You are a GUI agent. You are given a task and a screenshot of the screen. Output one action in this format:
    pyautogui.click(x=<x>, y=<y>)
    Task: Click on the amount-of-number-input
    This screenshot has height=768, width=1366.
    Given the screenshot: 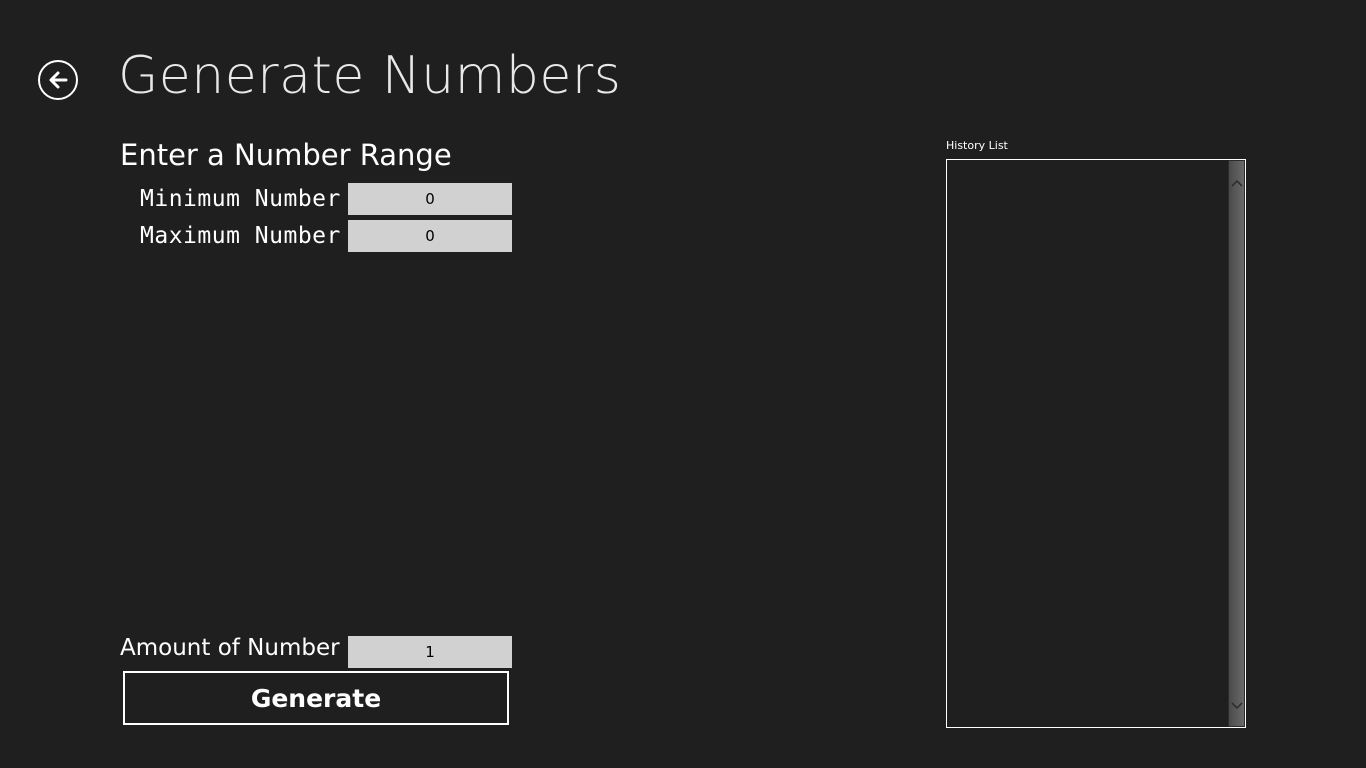 What is the action you would take?
    pyautogui.click(x=430, y=652)
    